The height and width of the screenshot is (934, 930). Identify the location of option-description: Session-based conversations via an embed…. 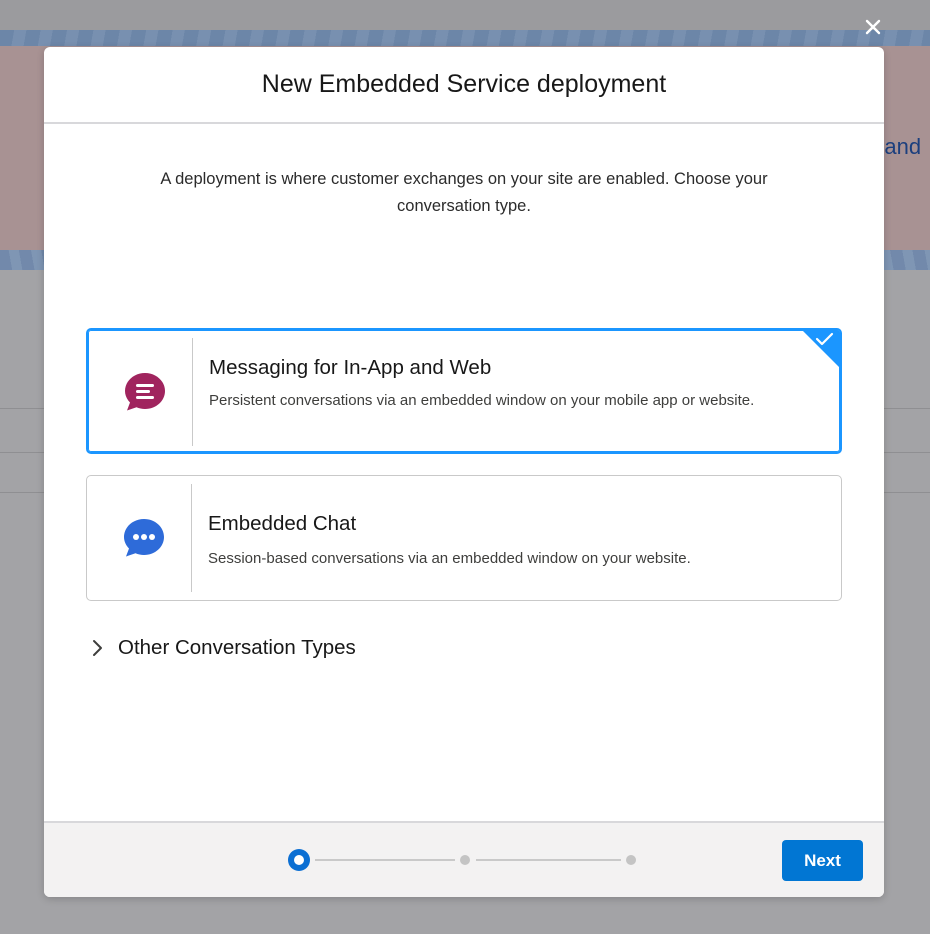
(449, 558).